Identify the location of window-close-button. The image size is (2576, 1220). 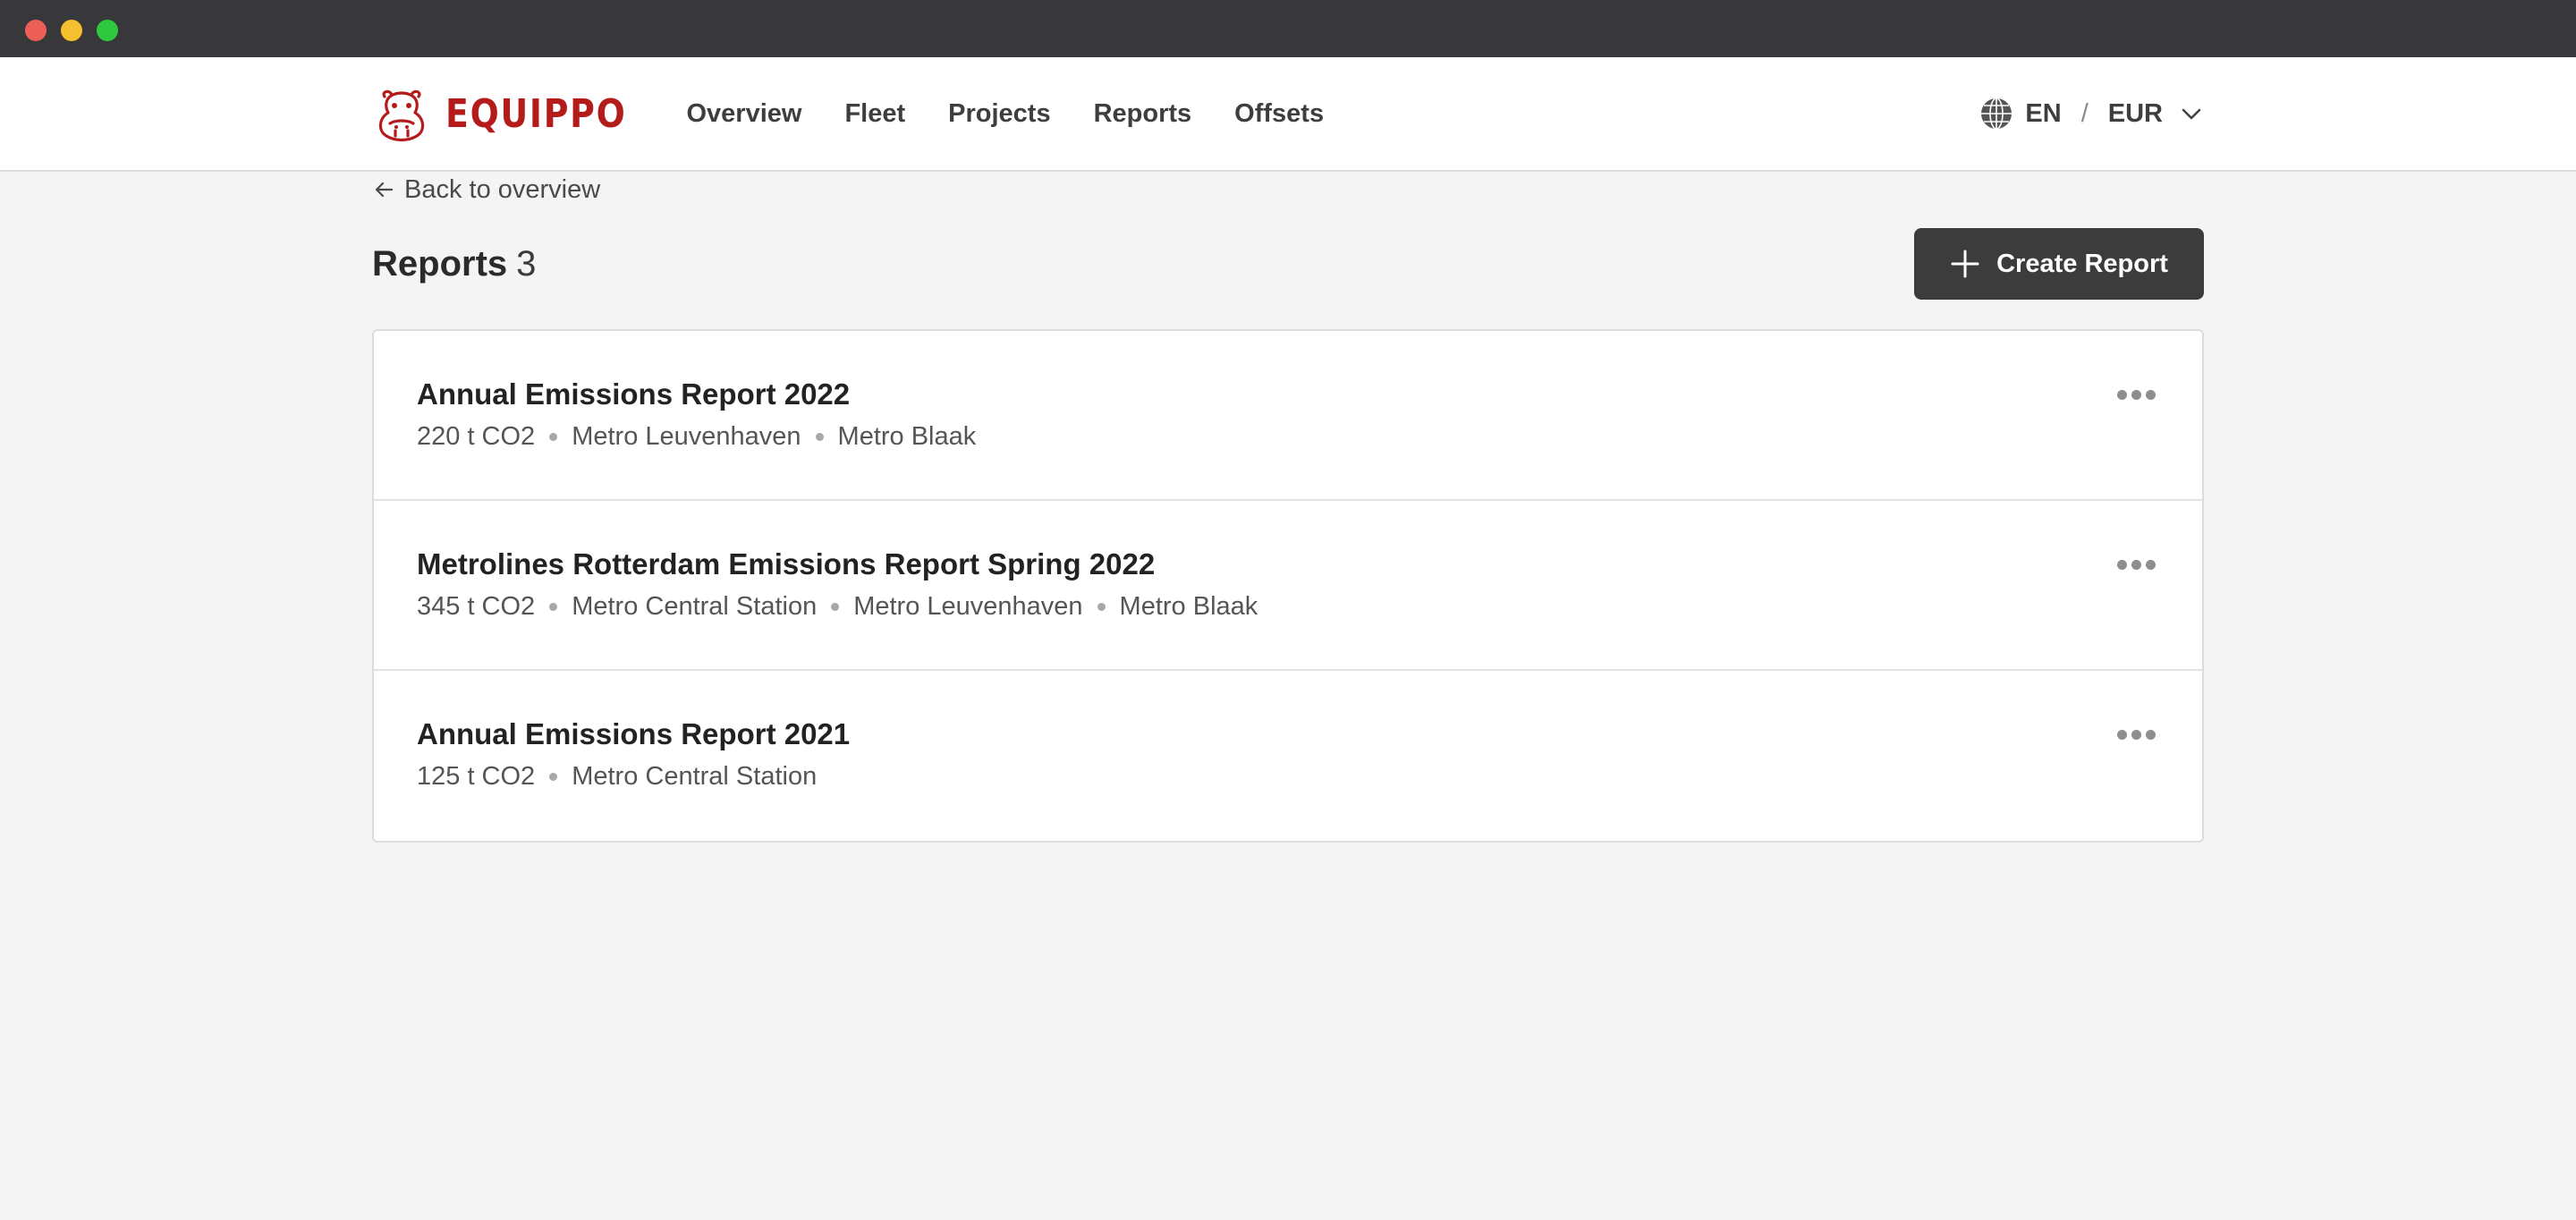
(36, 30).